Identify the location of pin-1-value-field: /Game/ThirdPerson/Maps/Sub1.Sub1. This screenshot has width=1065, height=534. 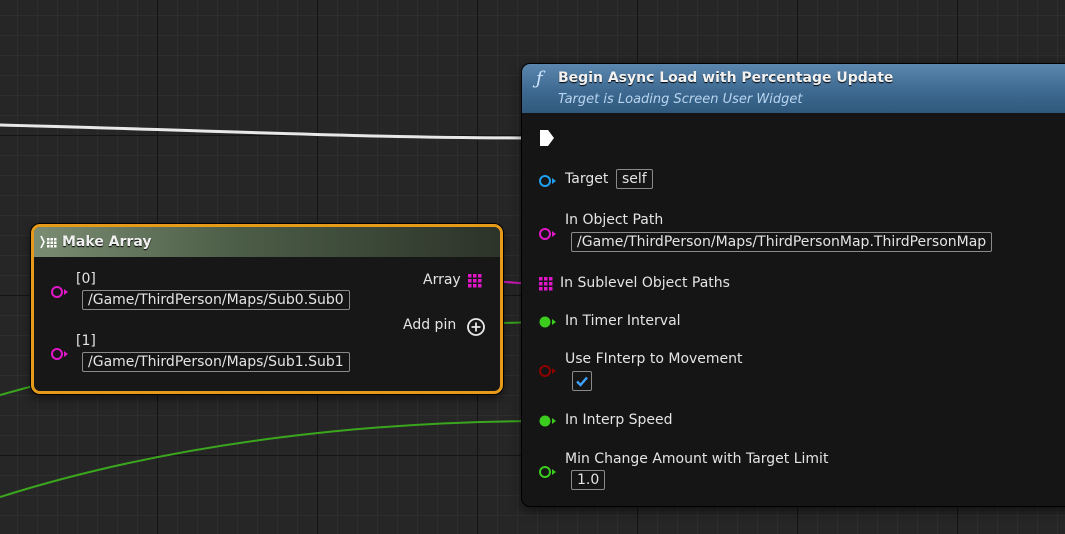
(216, 362).